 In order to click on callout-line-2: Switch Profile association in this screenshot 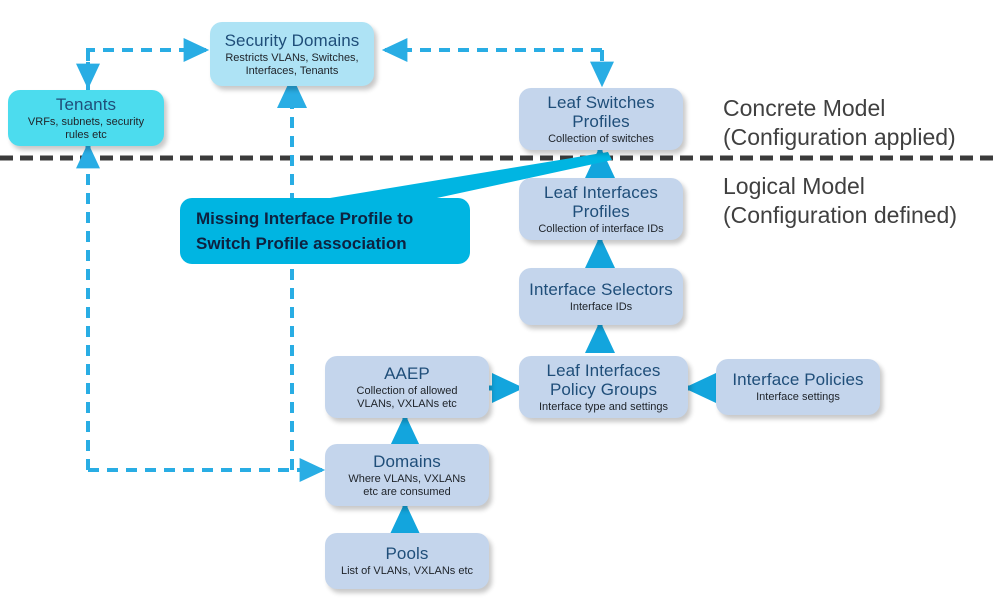, I will do `click(301, 243)`.